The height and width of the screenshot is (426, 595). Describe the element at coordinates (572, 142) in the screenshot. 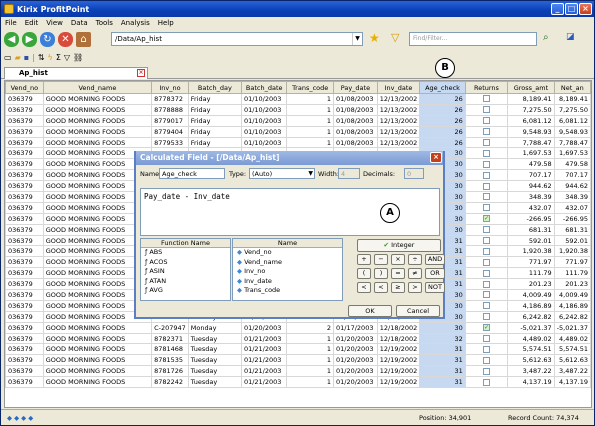

I see `table-cell: 7,788.47` at that location.